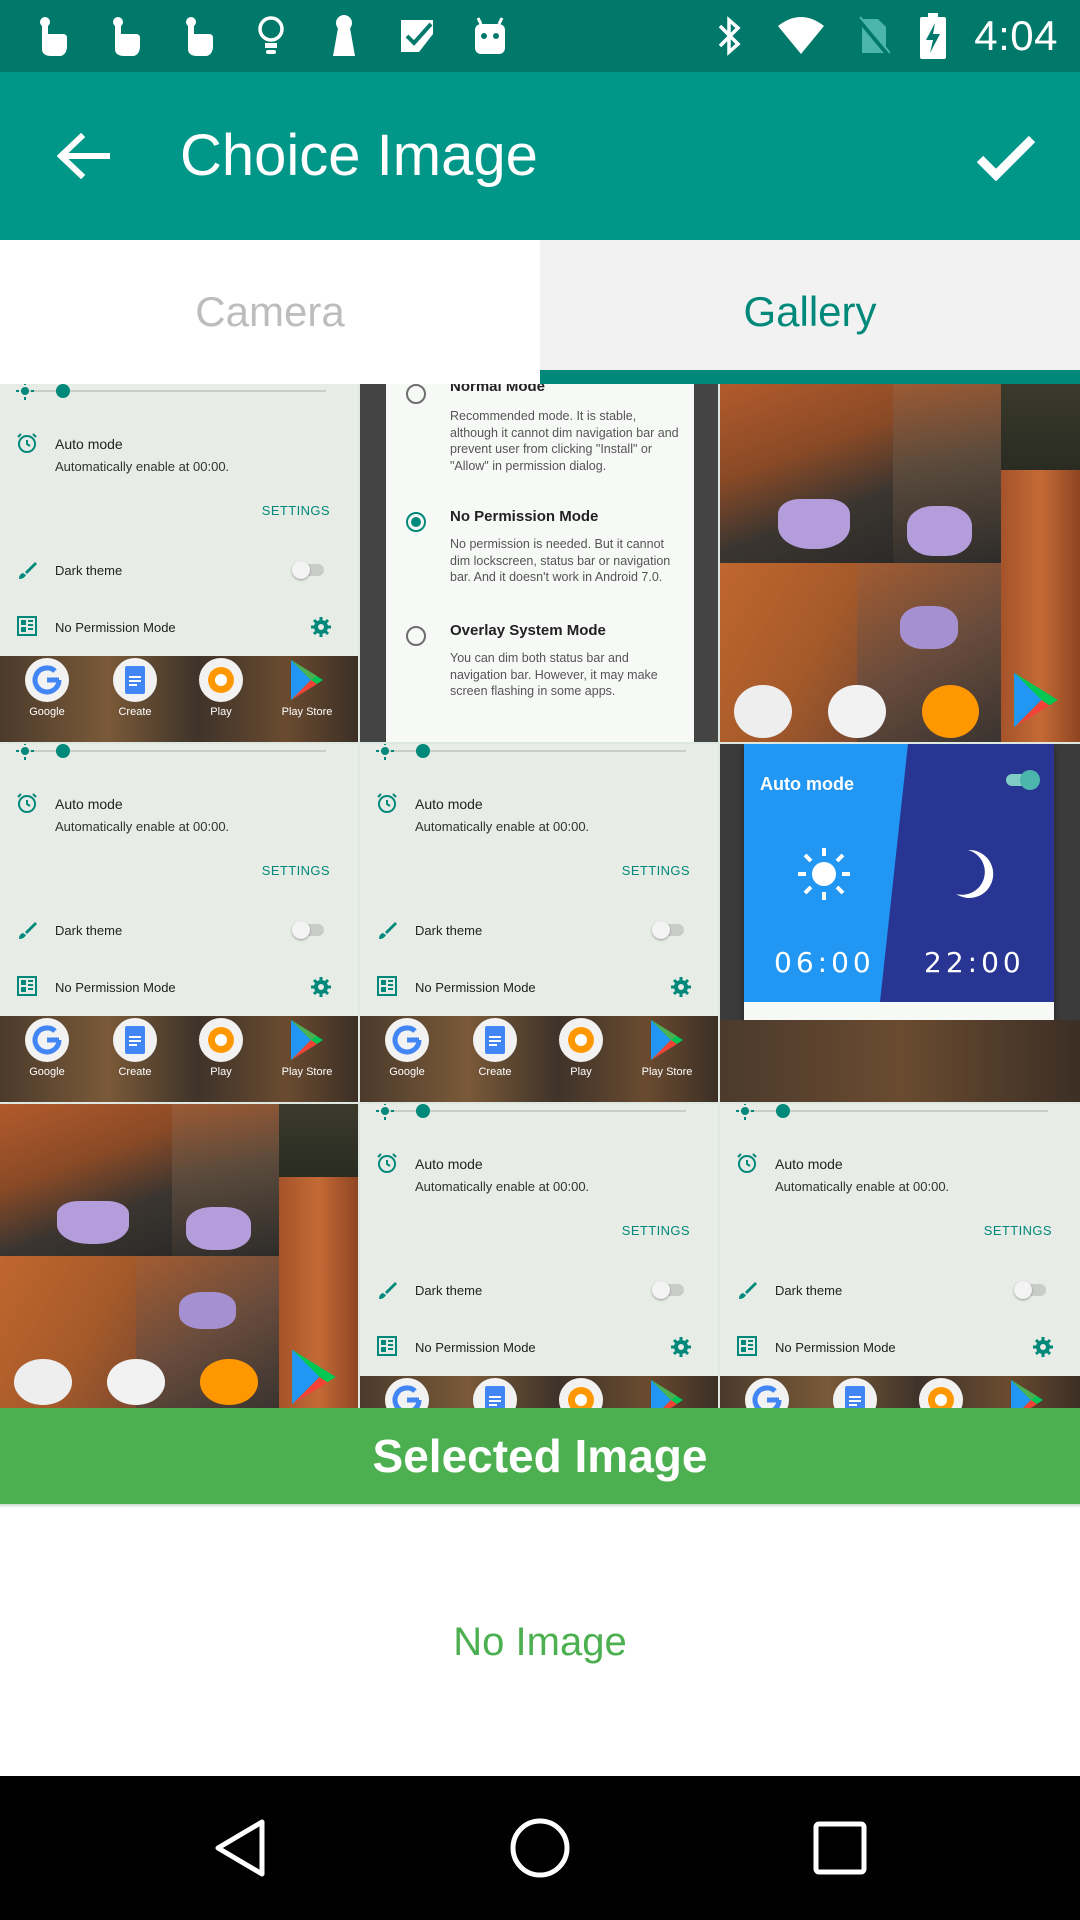 This screenshot has height=1920, width=1080. What do you see at coordinates (498, 389) in the screenshot?
I see `mode-title: Normal Mode` at bounding box center [498, 389].